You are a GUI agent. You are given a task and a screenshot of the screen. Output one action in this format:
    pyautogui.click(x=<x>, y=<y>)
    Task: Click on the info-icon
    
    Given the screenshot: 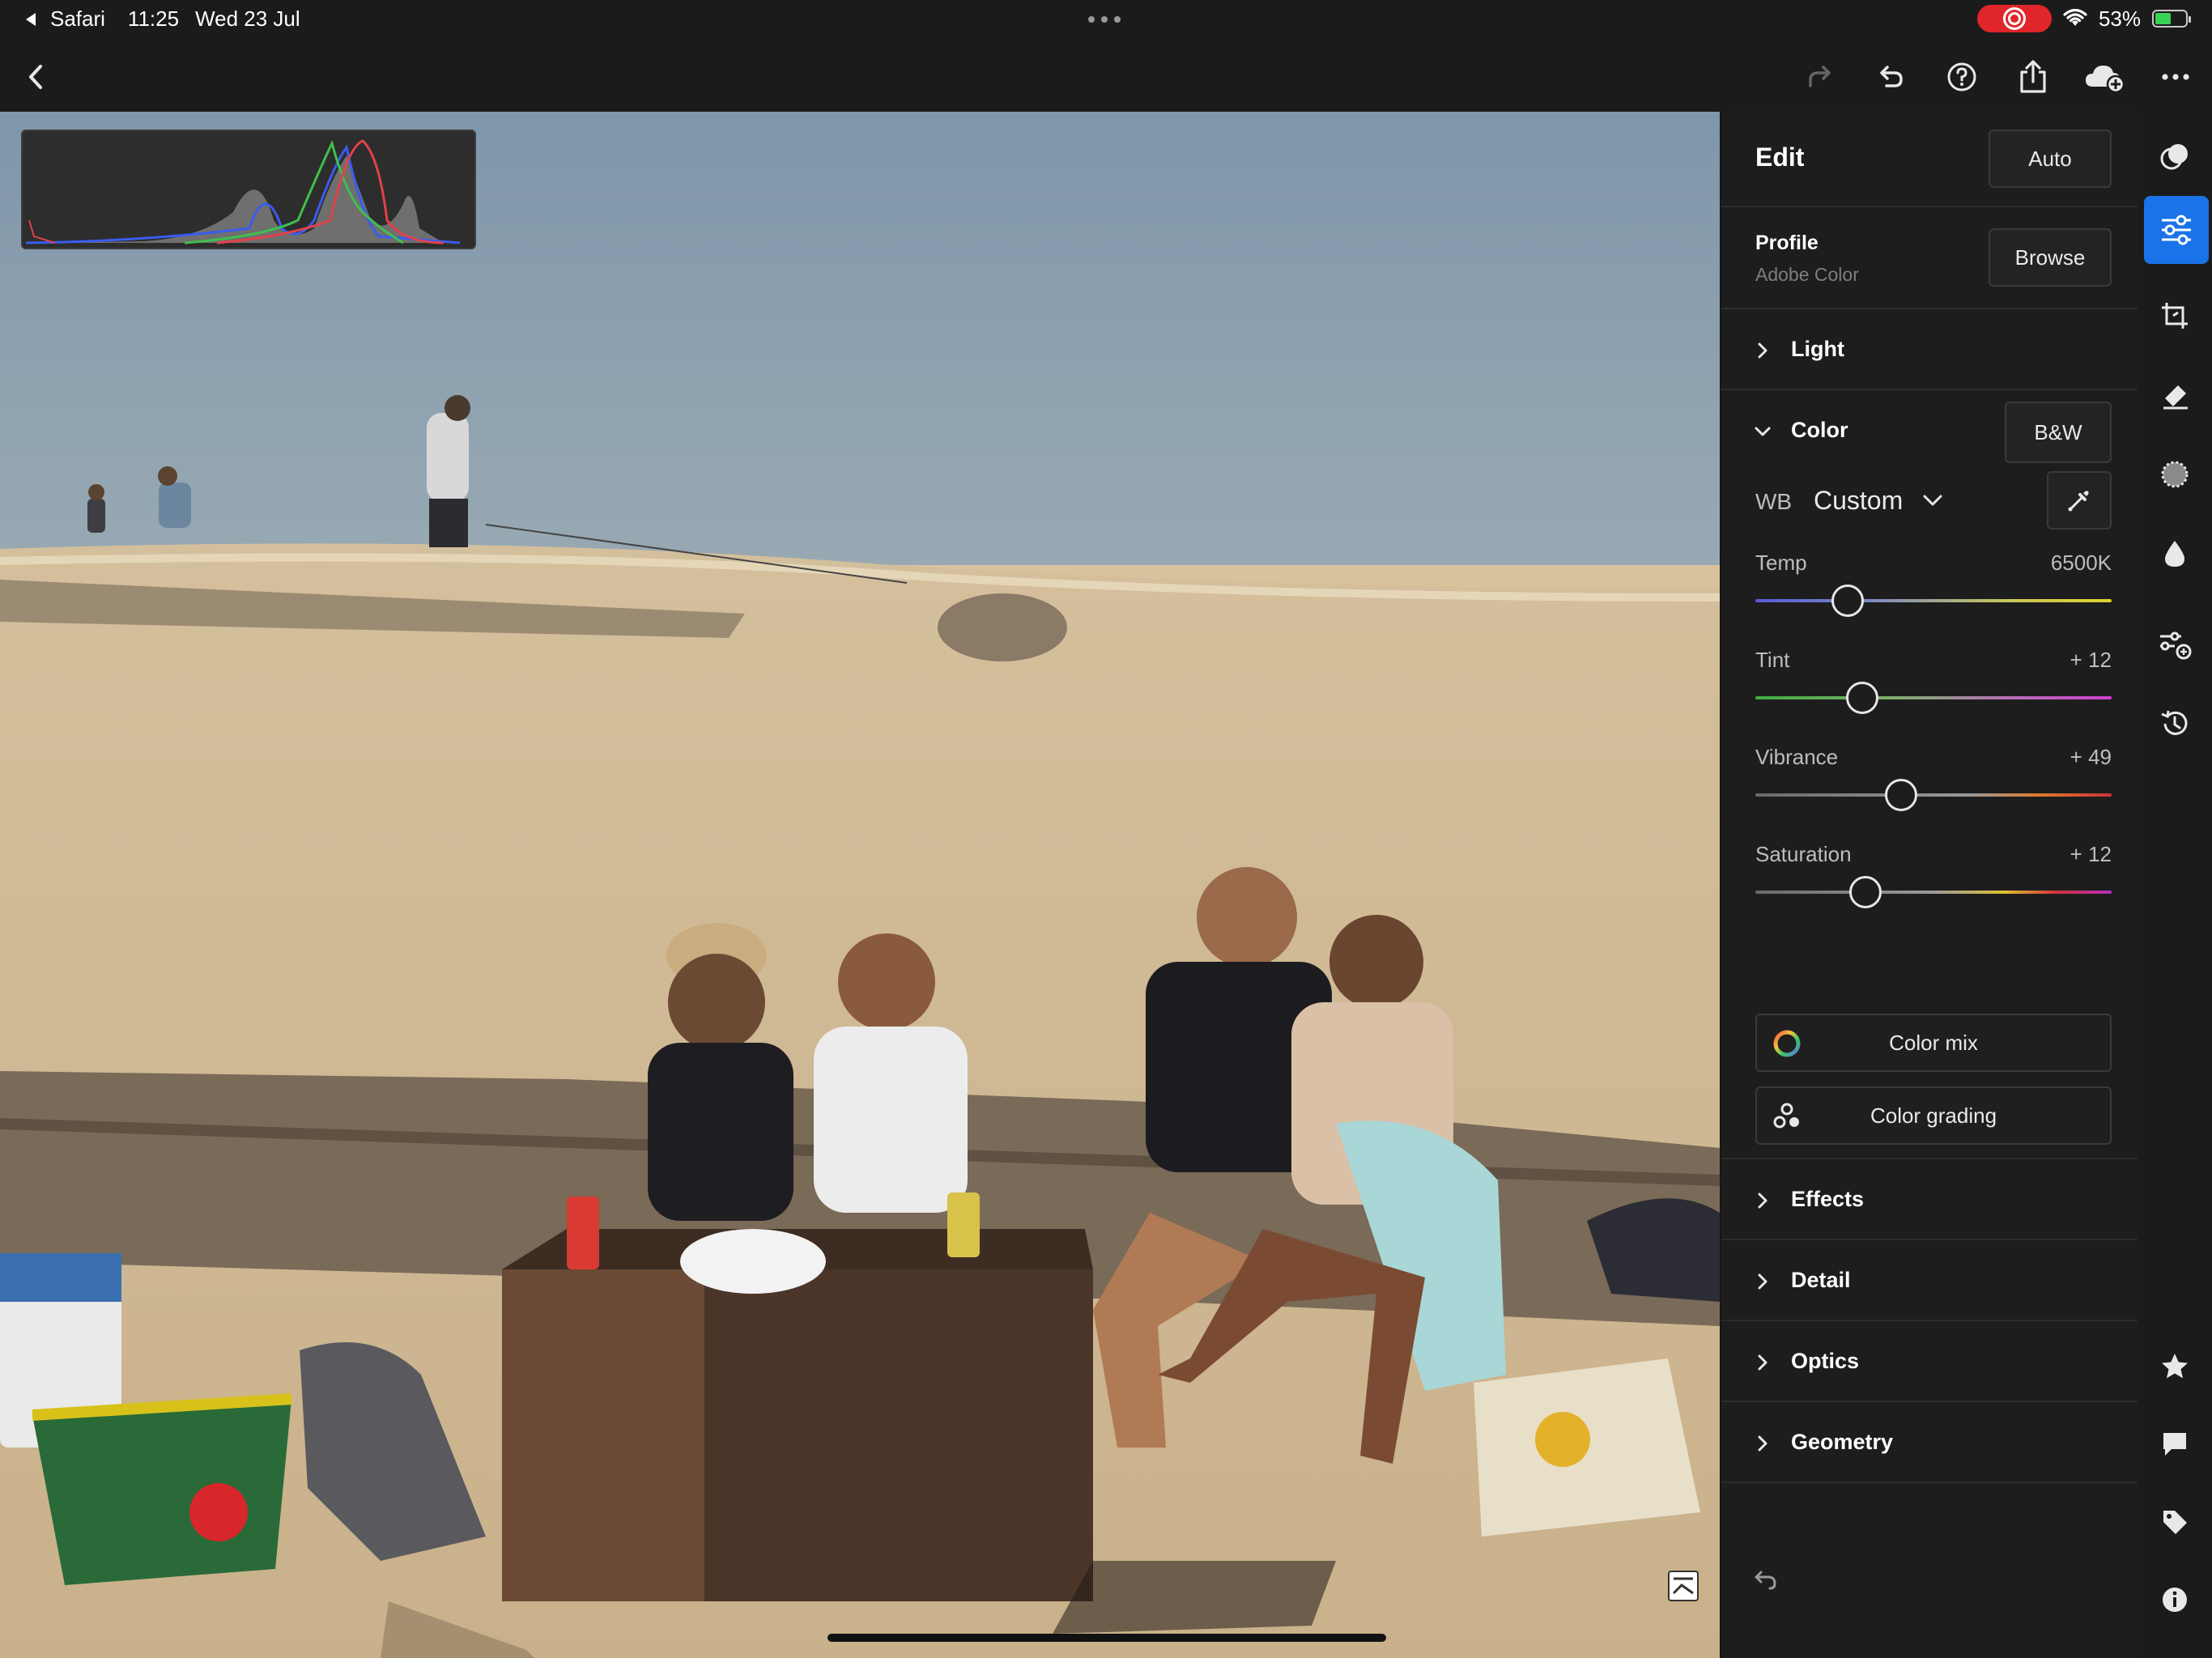 What is the action you would take?
    pyautogui.click(x=2175, y=1599)
    